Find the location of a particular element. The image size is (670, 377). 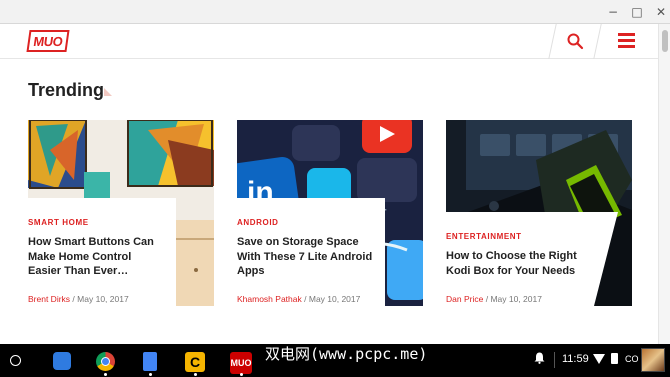

article-meta: Dan Price / May 10, 2017 is located at coordinates (494, 299).